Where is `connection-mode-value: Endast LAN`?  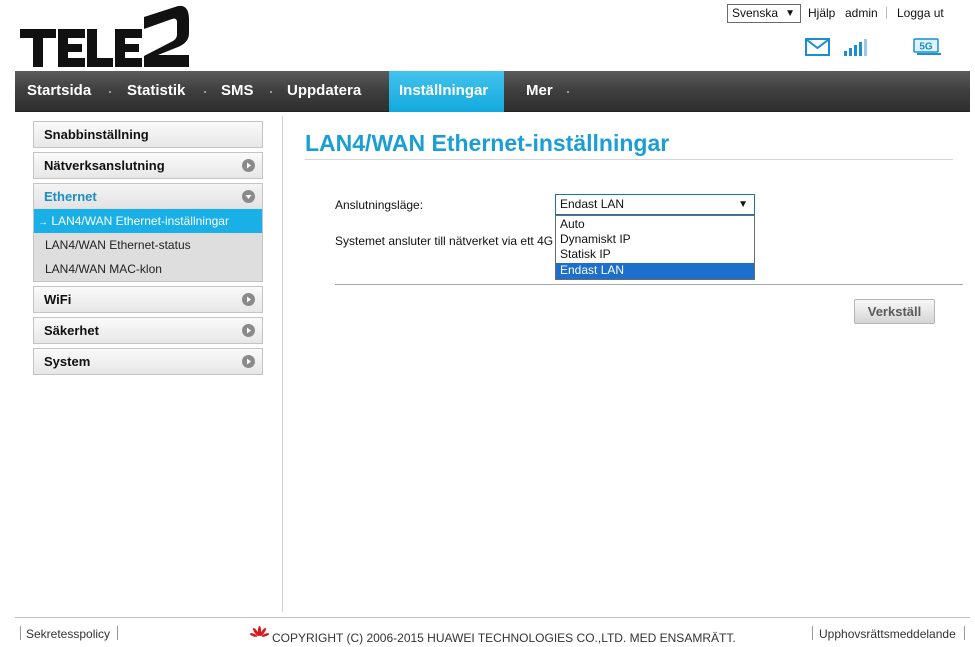 connection-mode-value: Endast LAN is located at coordinates (592, 204).